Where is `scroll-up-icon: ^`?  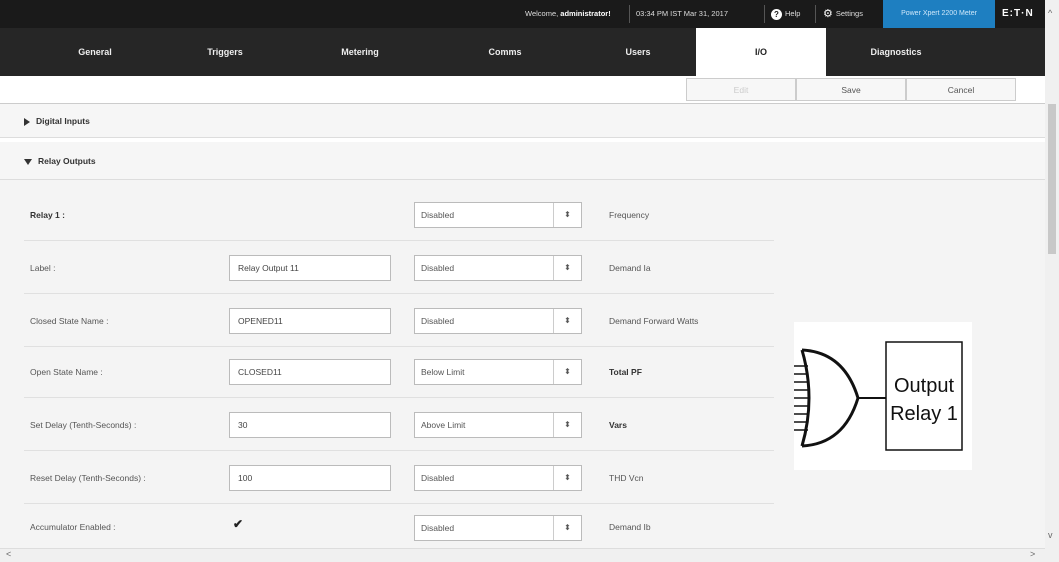
scroll-up-icon: ^ is located at coordinates (1050, 13).